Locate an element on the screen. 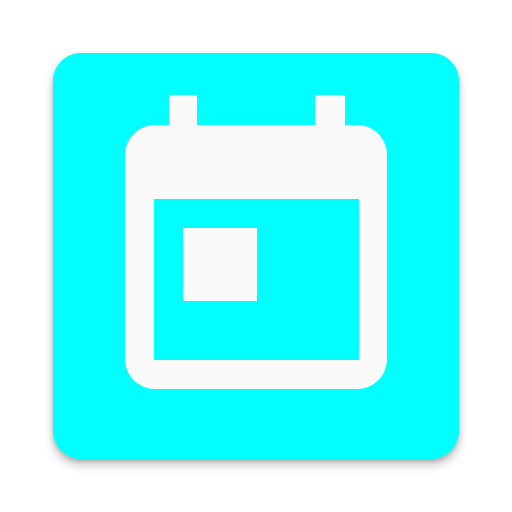 The image size is (512, 512). calendar-ring-left is located at coordinates (183, 112).